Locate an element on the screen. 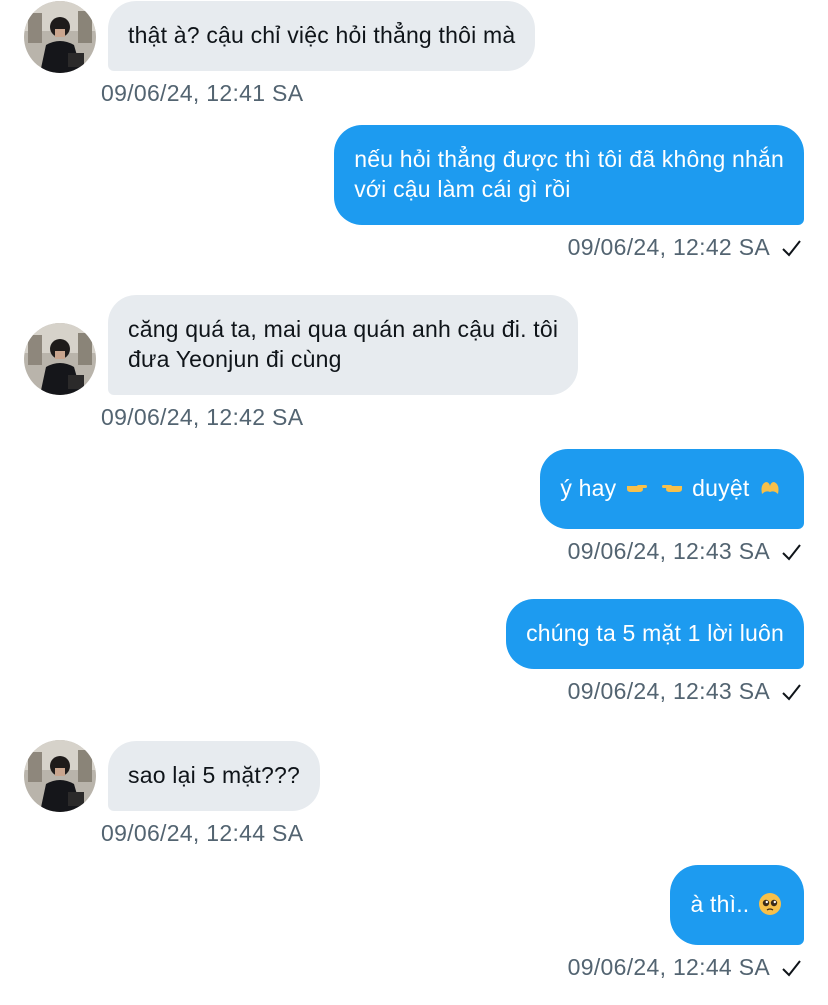  message-bubble-outgoing: à thì.. is located at coordinates (737, 905).